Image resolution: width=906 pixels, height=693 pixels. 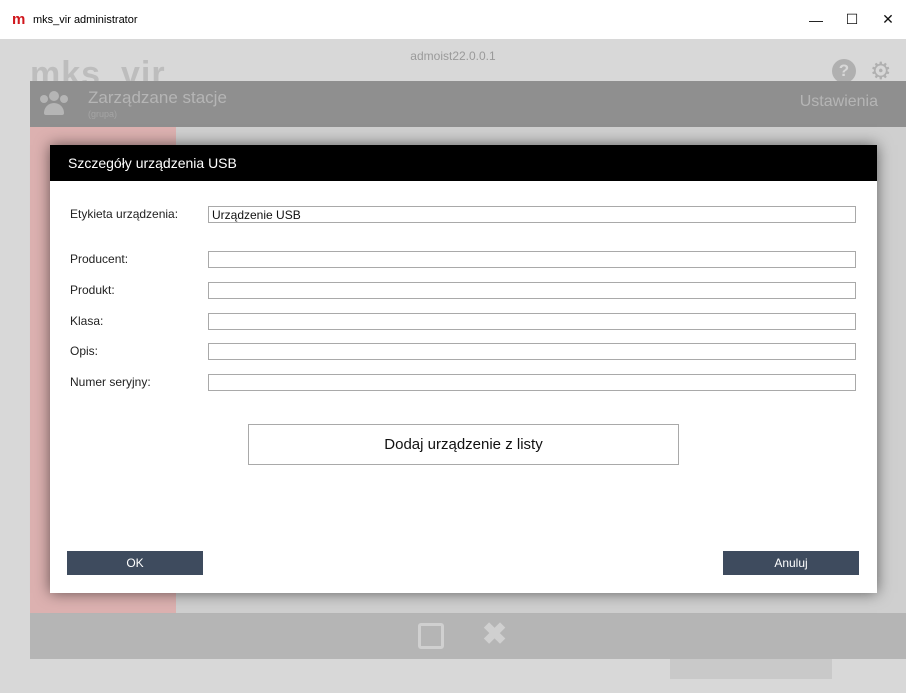 I want to click on title-bar: m mks_vir administrator — ☐ ✕, so click(x=453, y=19).